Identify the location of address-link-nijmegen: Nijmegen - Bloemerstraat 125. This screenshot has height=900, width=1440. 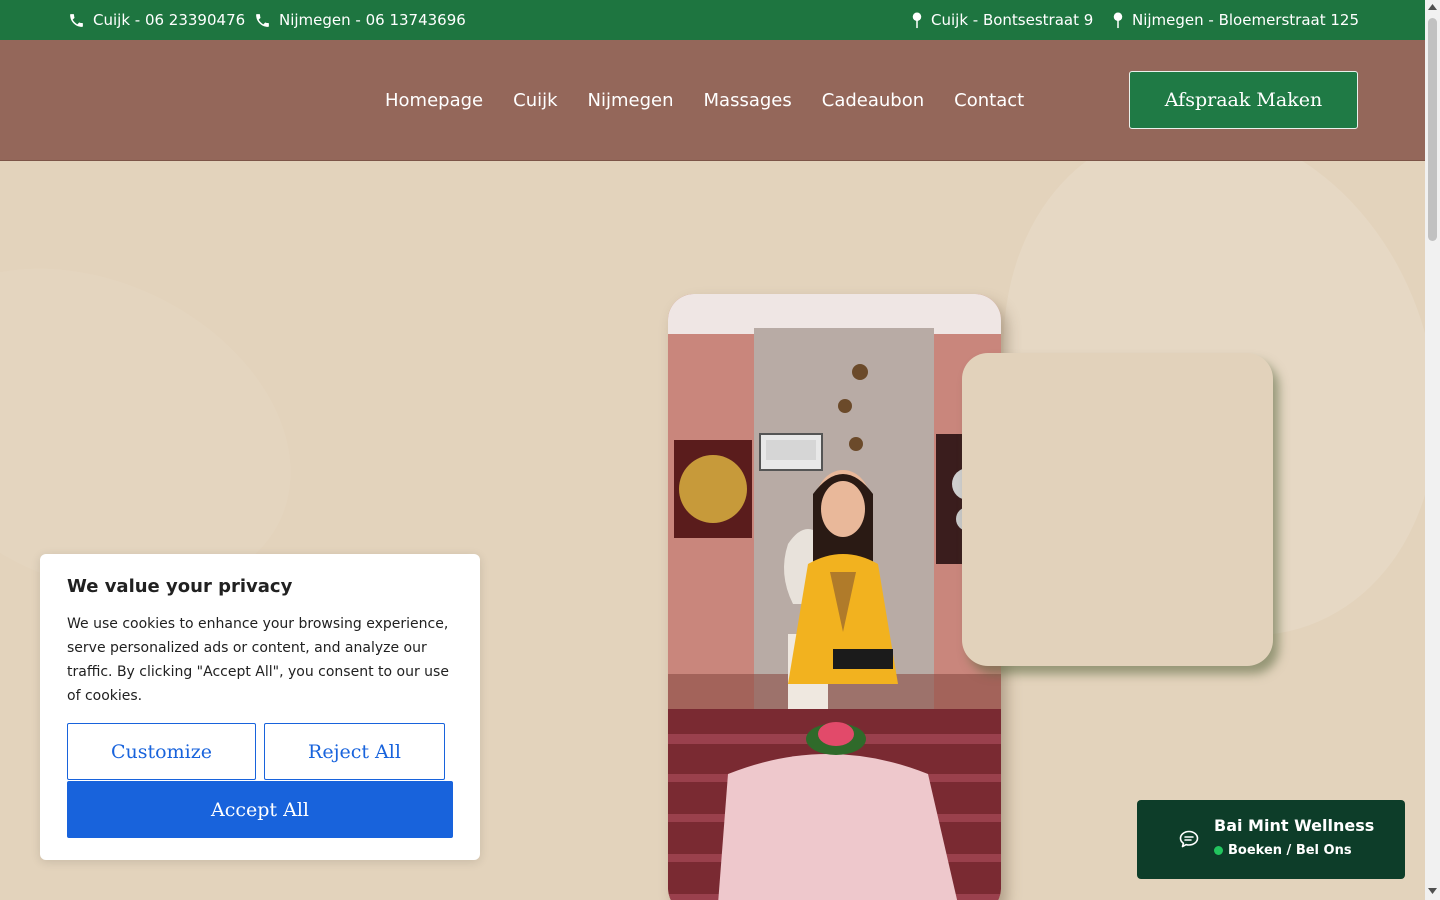
(1235, 20).